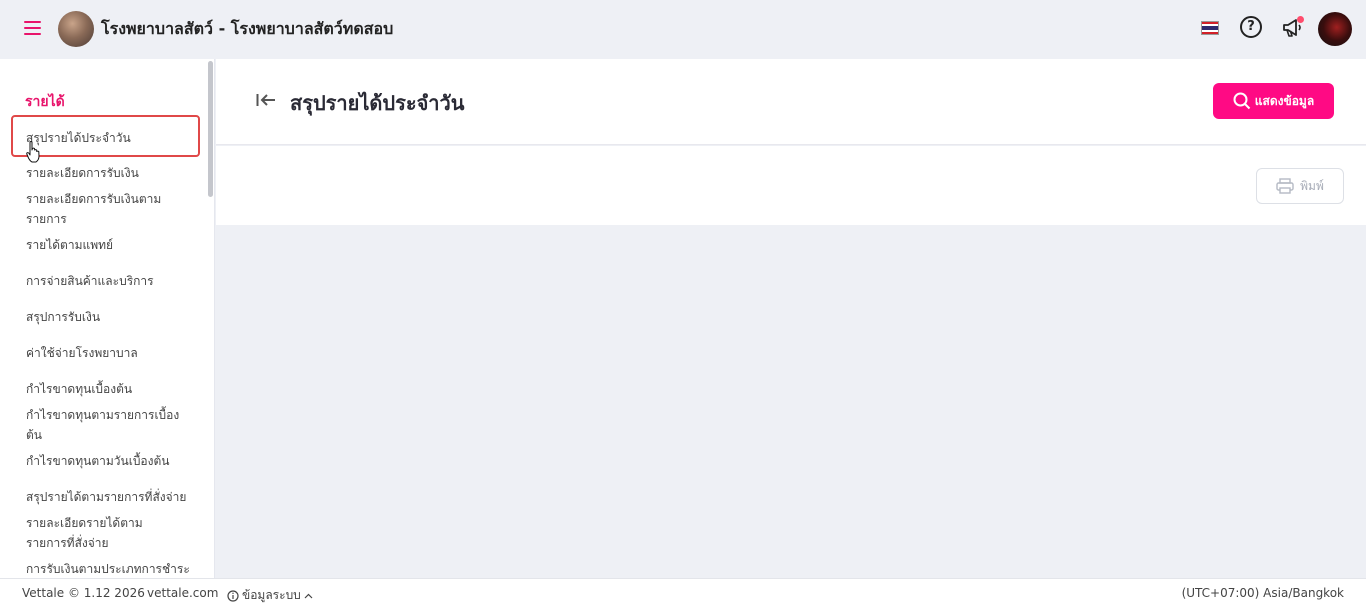  Describe the element at coordinates (1335, 29) in the screenshot. I see `user-avatar` at that location.